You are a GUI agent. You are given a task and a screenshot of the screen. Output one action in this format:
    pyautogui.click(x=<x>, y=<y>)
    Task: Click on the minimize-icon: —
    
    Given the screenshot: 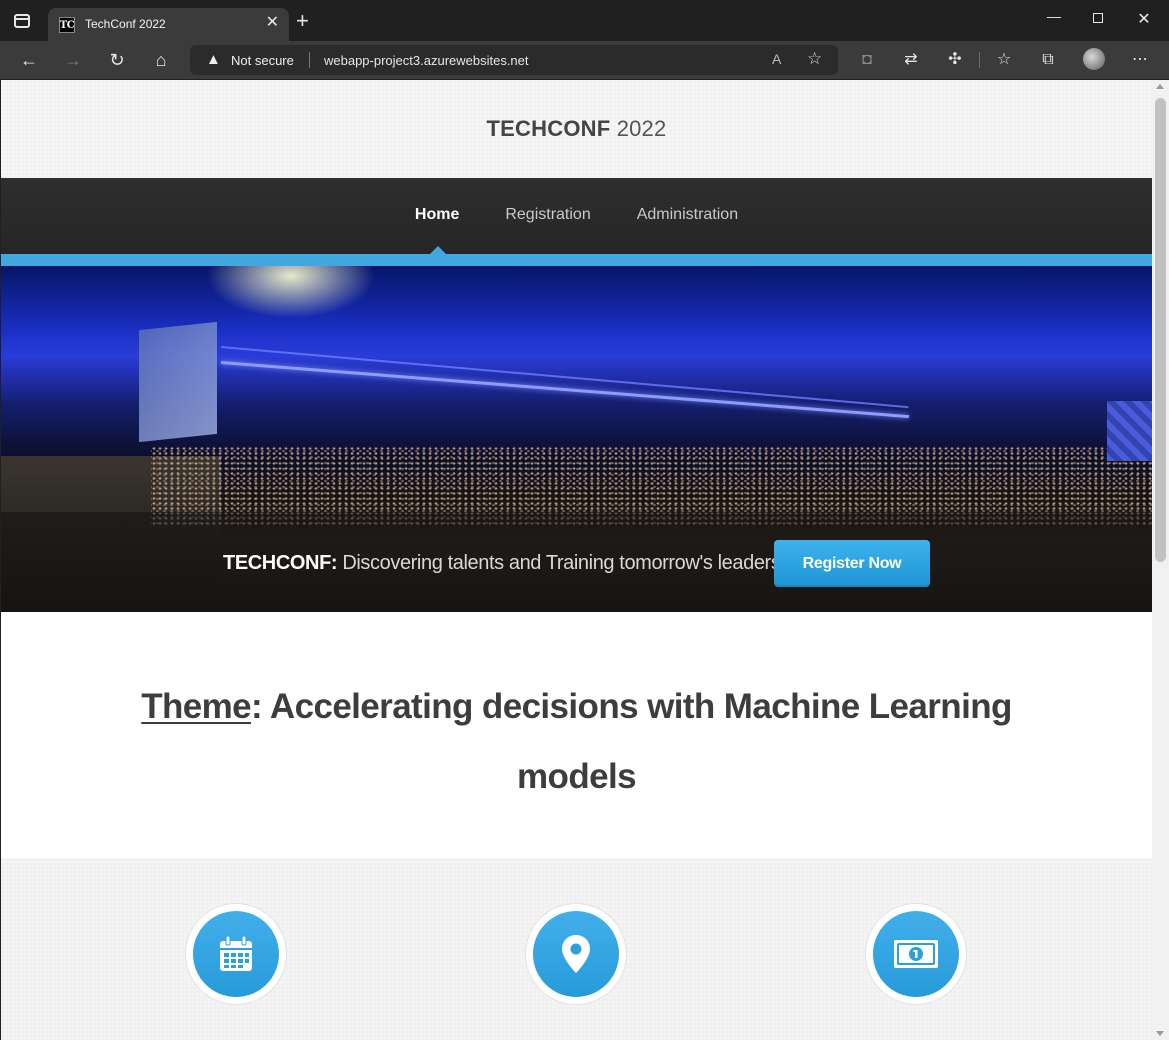 What is the action you would take?
    pyautogui.click(x=1054, y=16)
    